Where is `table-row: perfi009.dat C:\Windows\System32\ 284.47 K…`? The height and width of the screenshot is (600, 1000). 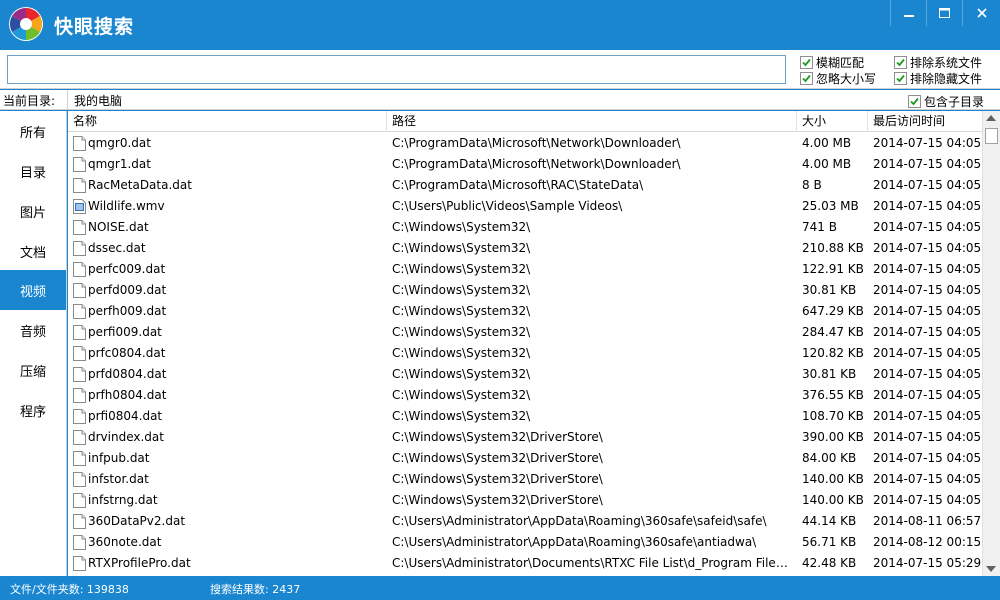 table-row: perfi009.dat C:\Windows\System32\ 284.47 K… is located at coordinates (525, 332).